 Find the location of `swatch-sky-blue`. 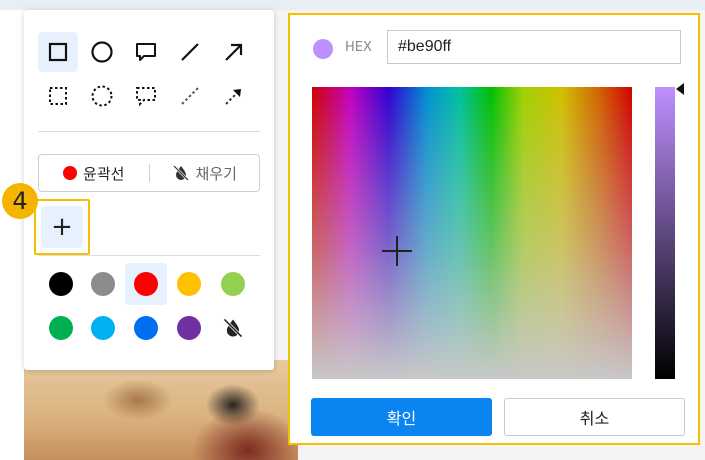

swatch-sky-blue is located at coordinates (103, 328).